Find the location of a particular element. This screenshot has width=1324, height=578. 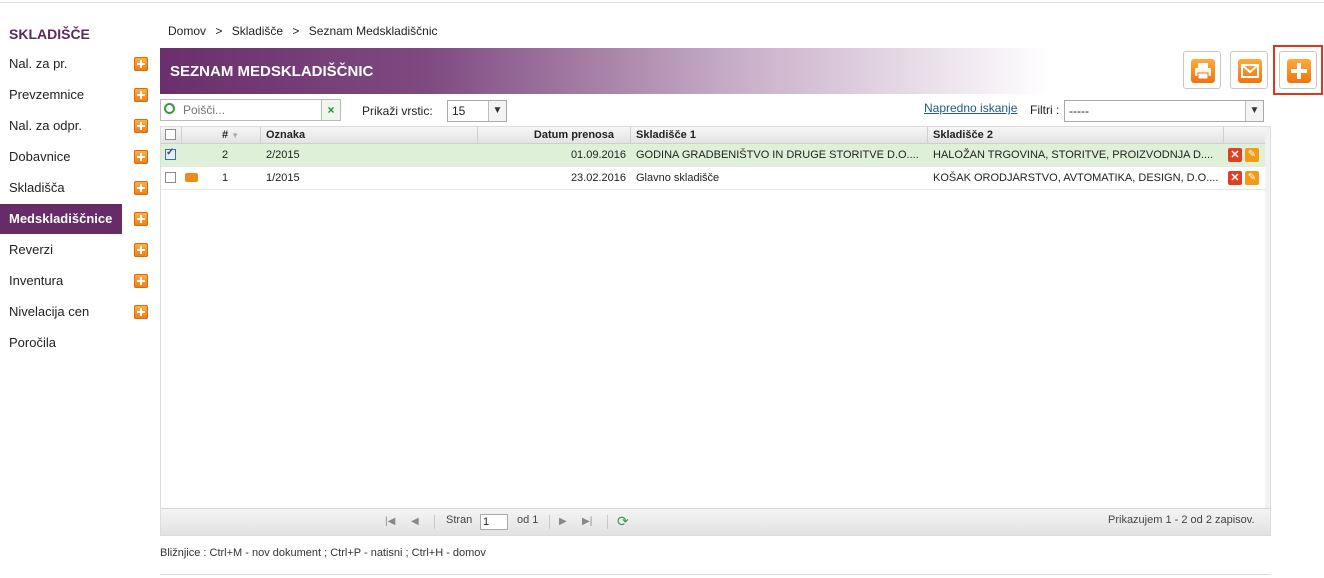

row-datum: 01.09.2016 is located at coordinates (598, 155).